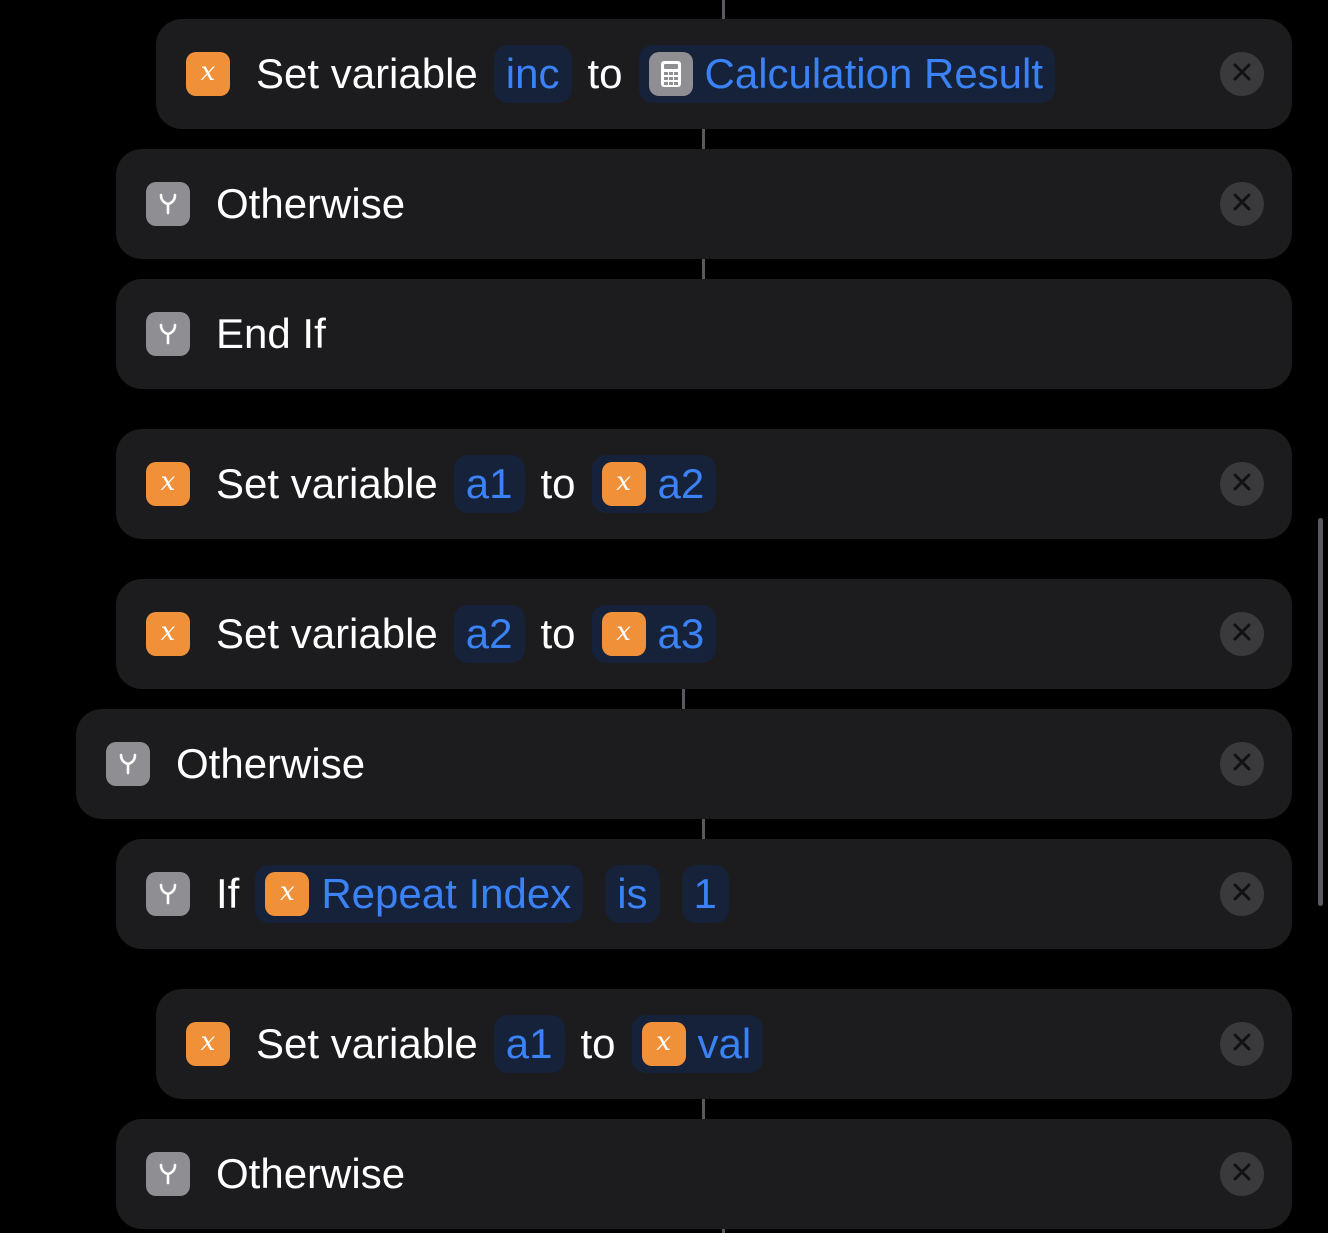  I want to click on action-set-variable-a2: x Set variable a2 to x a3, so click(704, 634).